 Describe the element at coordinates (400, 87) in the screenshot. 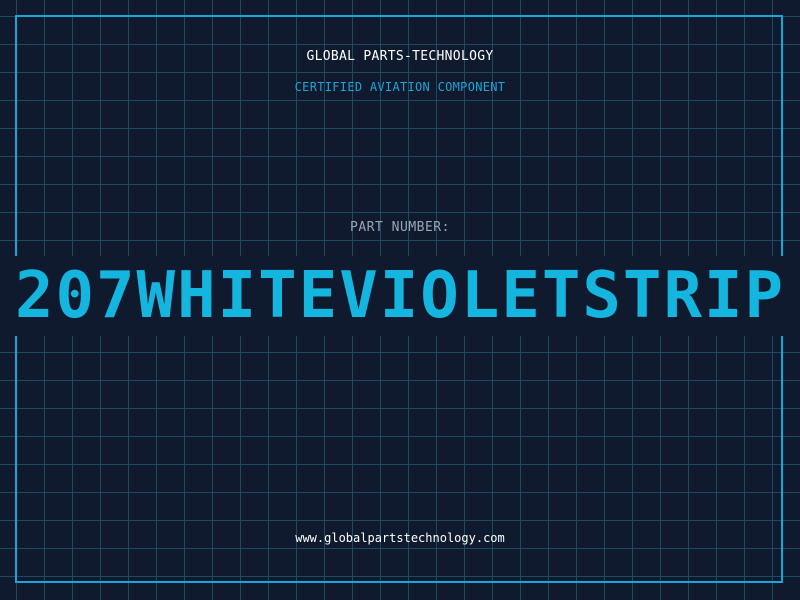

I see `certification-subtitle: CERTIFIED AVIATION COMPONENT` at that location.